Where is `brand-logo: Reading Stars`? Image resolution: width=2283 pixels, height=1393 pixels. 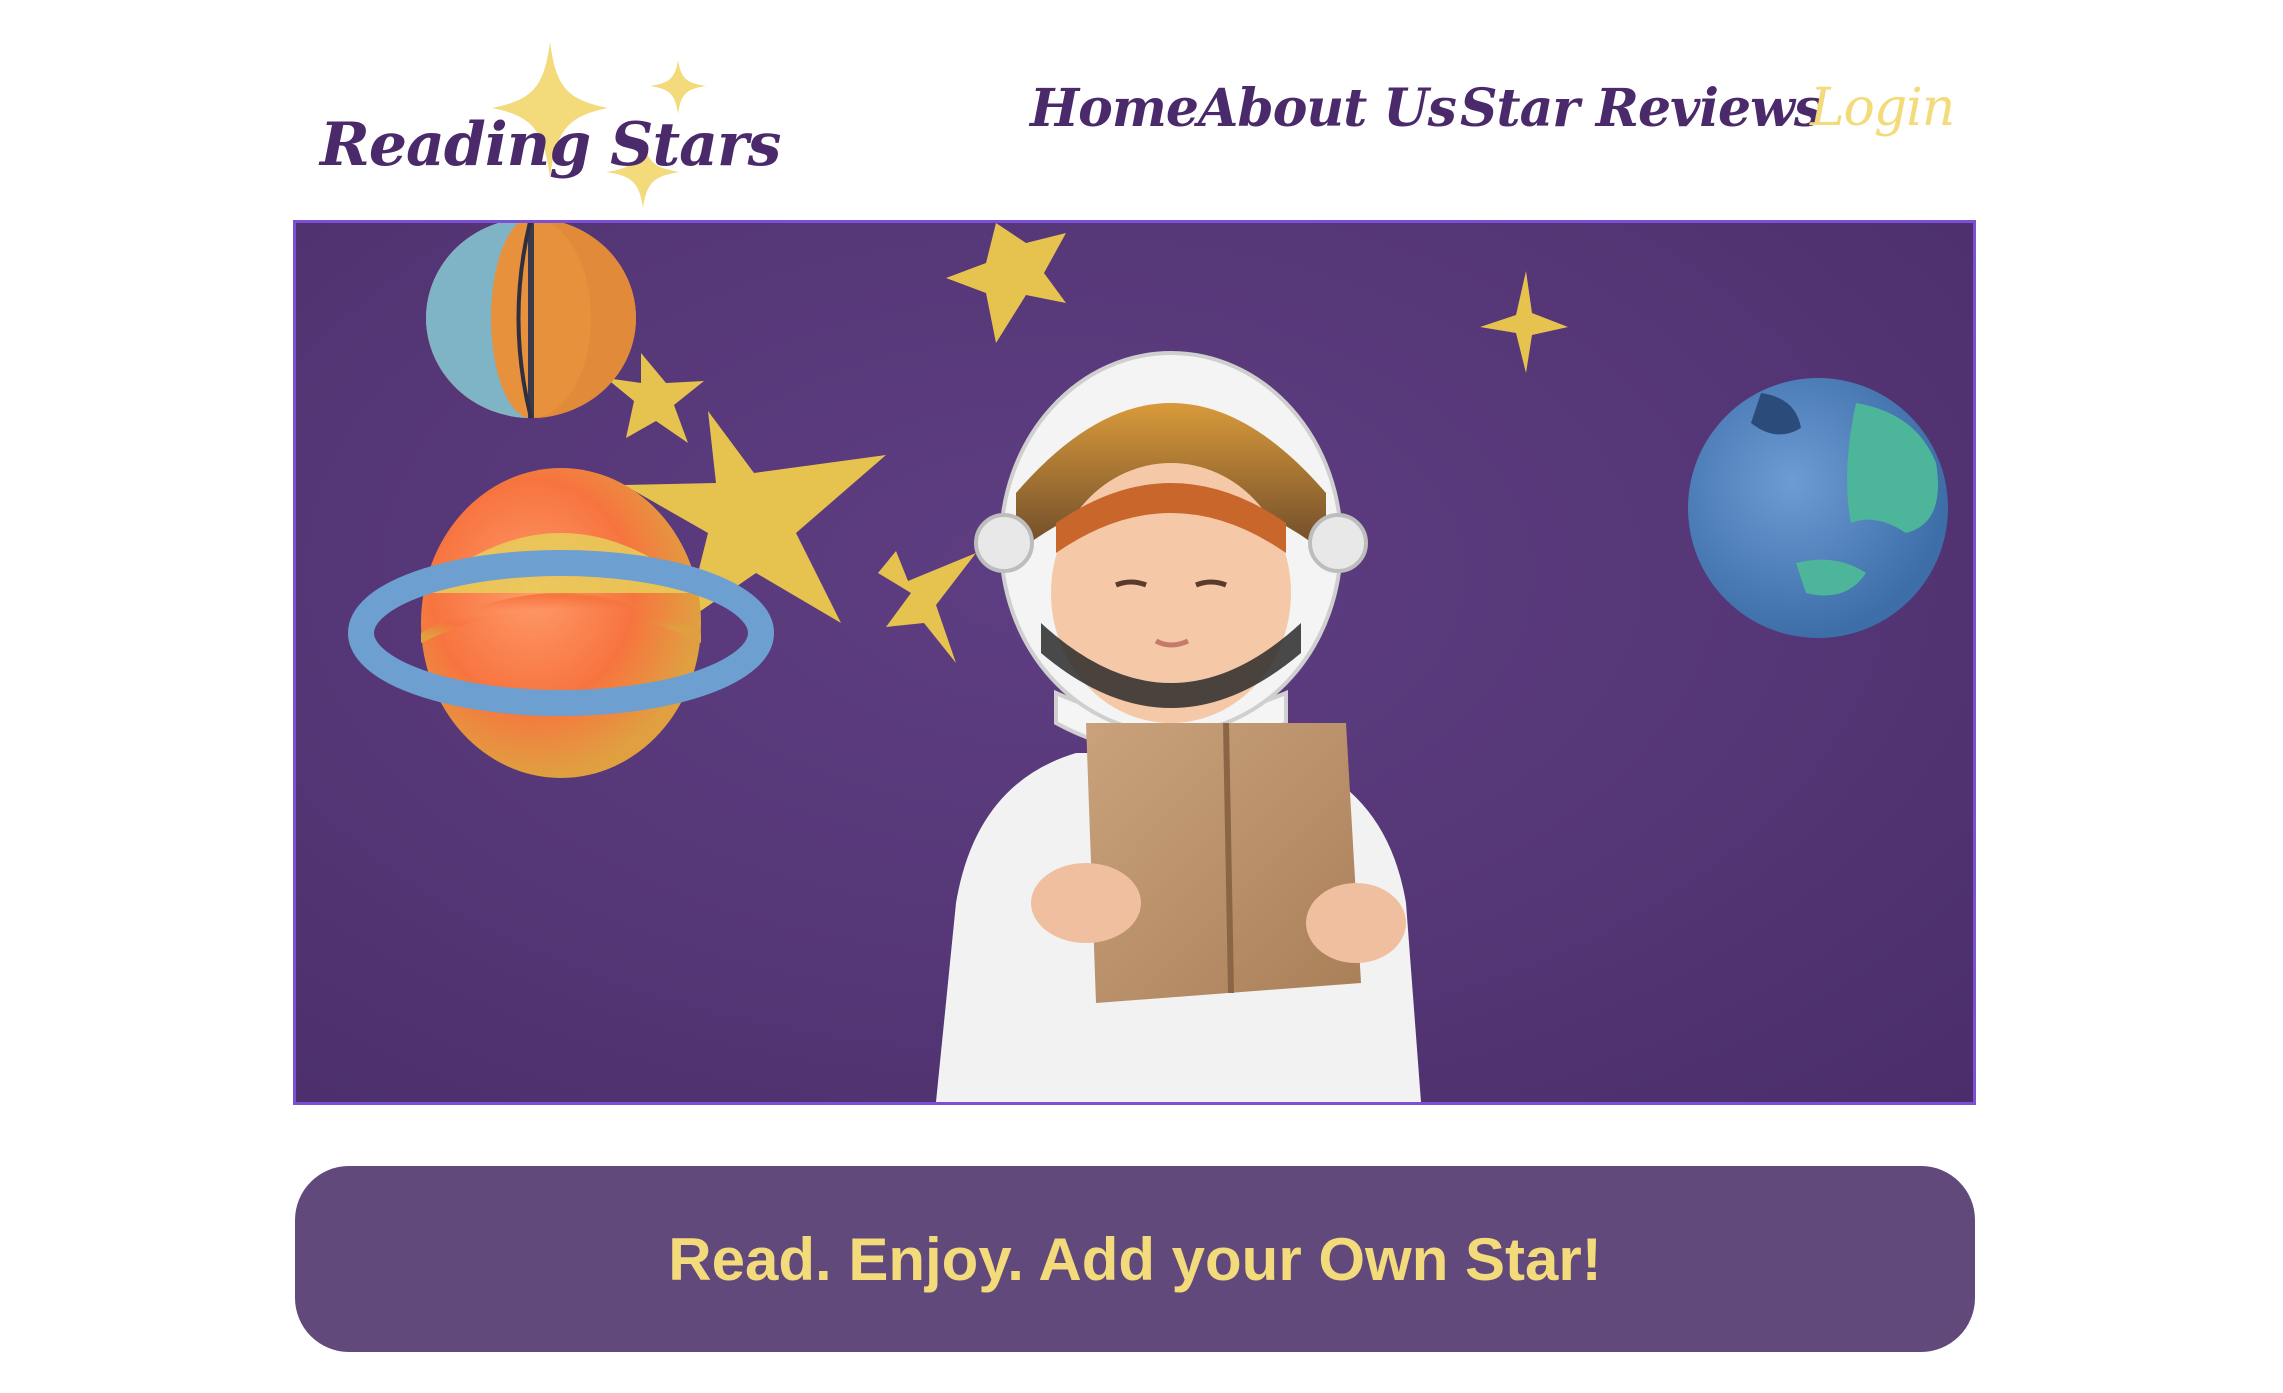 brand-logo: Reading Stars is located at coordinates (549, 133).